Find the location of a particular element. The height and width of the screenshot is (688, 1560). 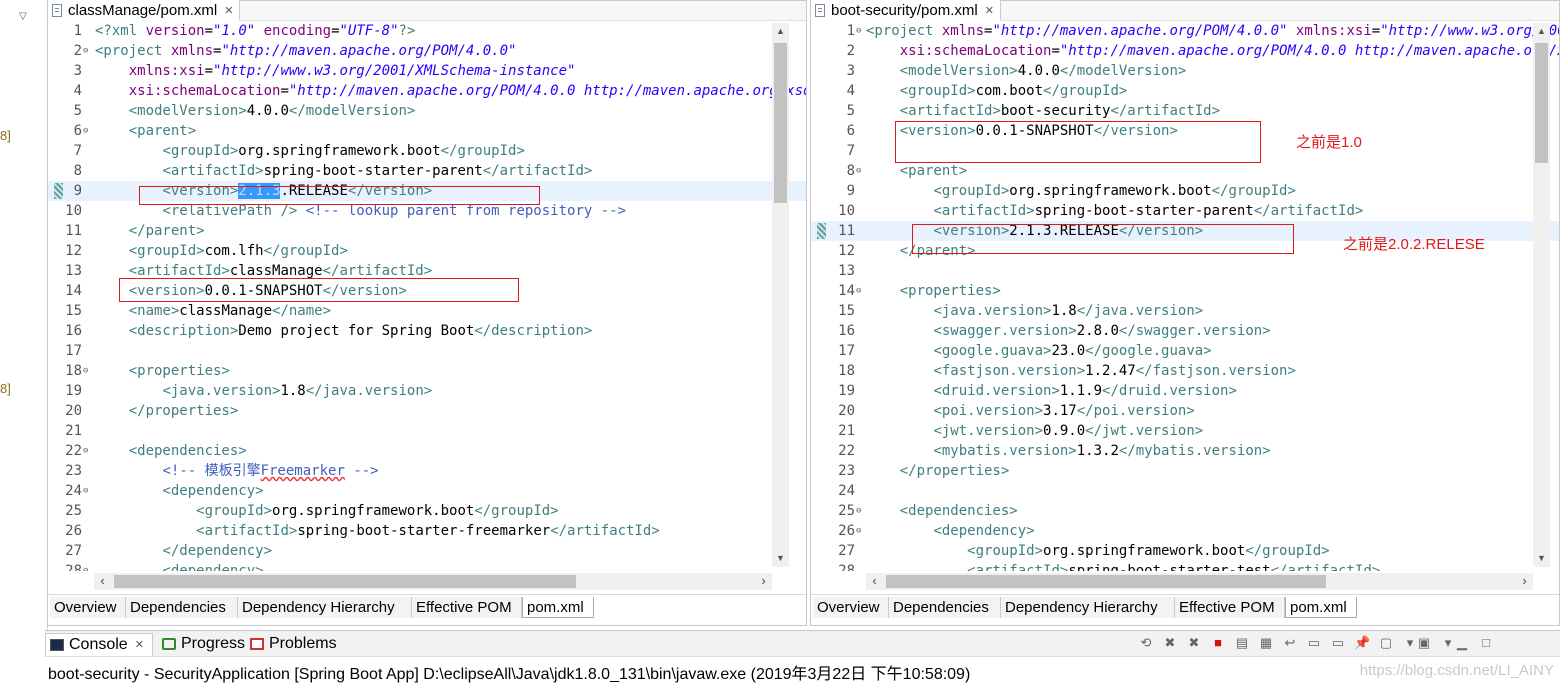

code-line: 24 is located at coordinates (1185, 491).